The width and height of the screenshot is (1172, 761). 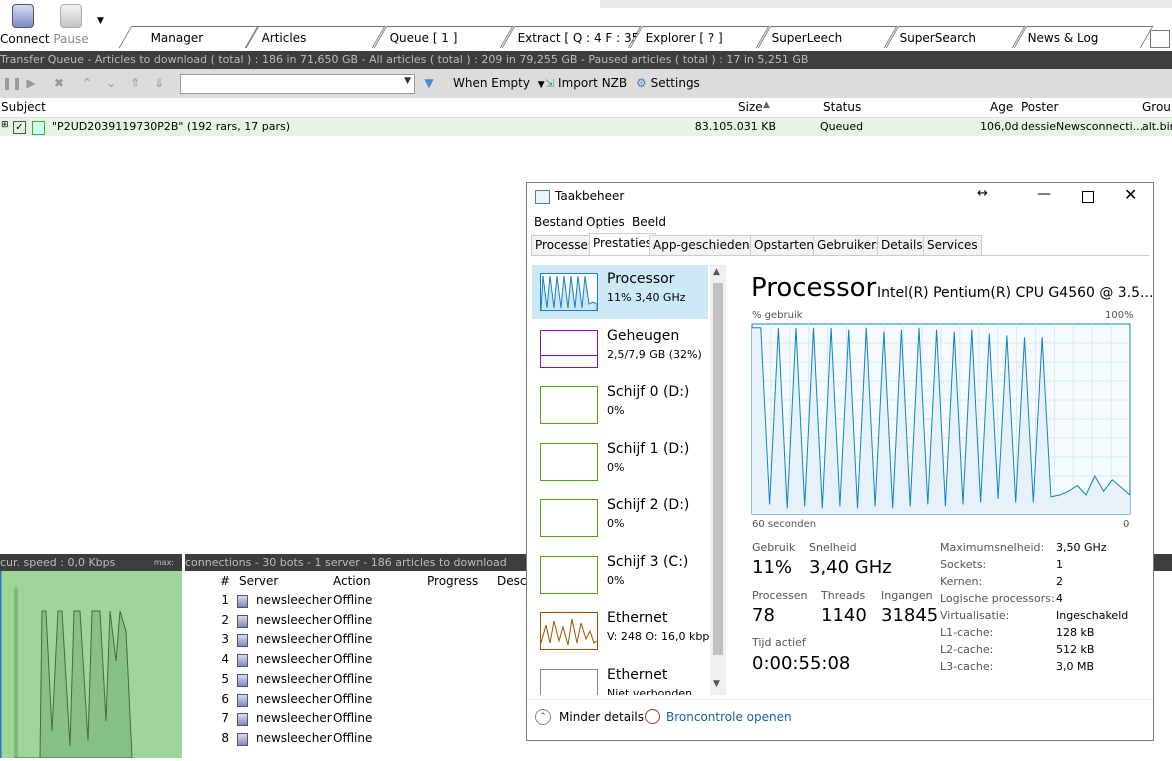 I want to click on server-icon, so click(x=242, y=661).